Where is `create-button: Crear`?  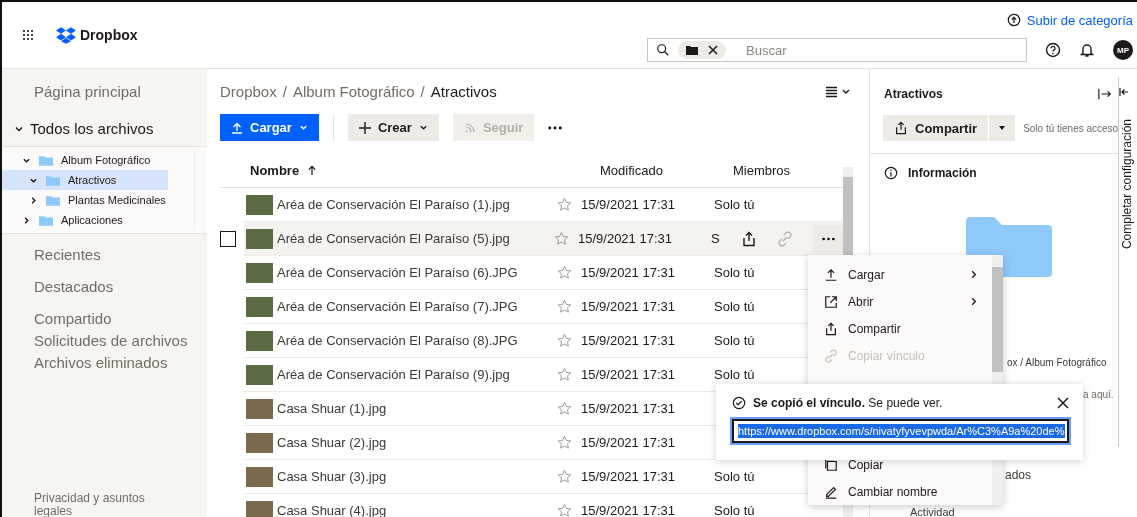 create-button: Crear is located at coordinates (393, 127).